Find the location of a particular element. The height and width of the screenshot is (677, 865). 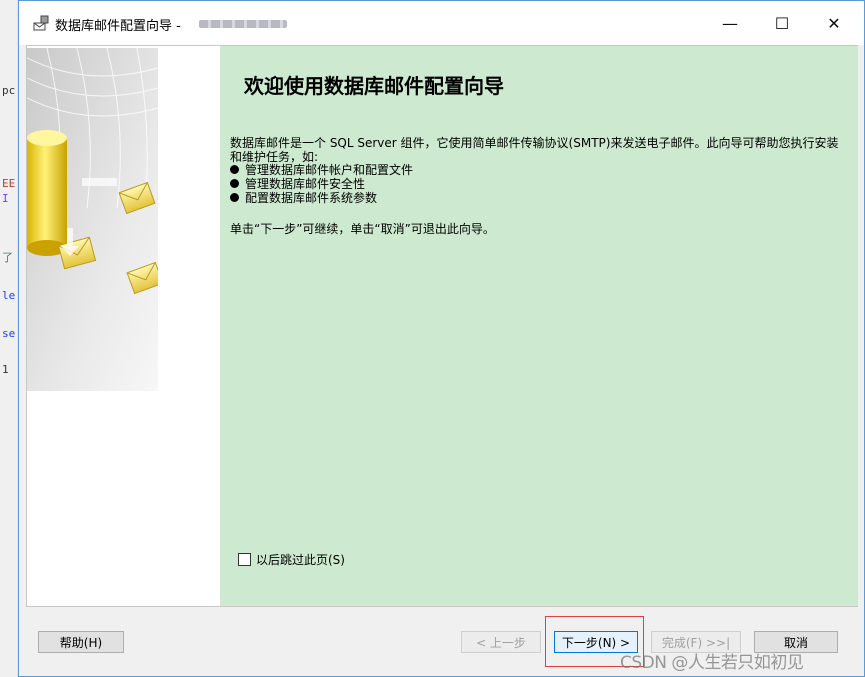

task-list-item: 管理数据库邮件安全性 is located at coordinates (297, 184).